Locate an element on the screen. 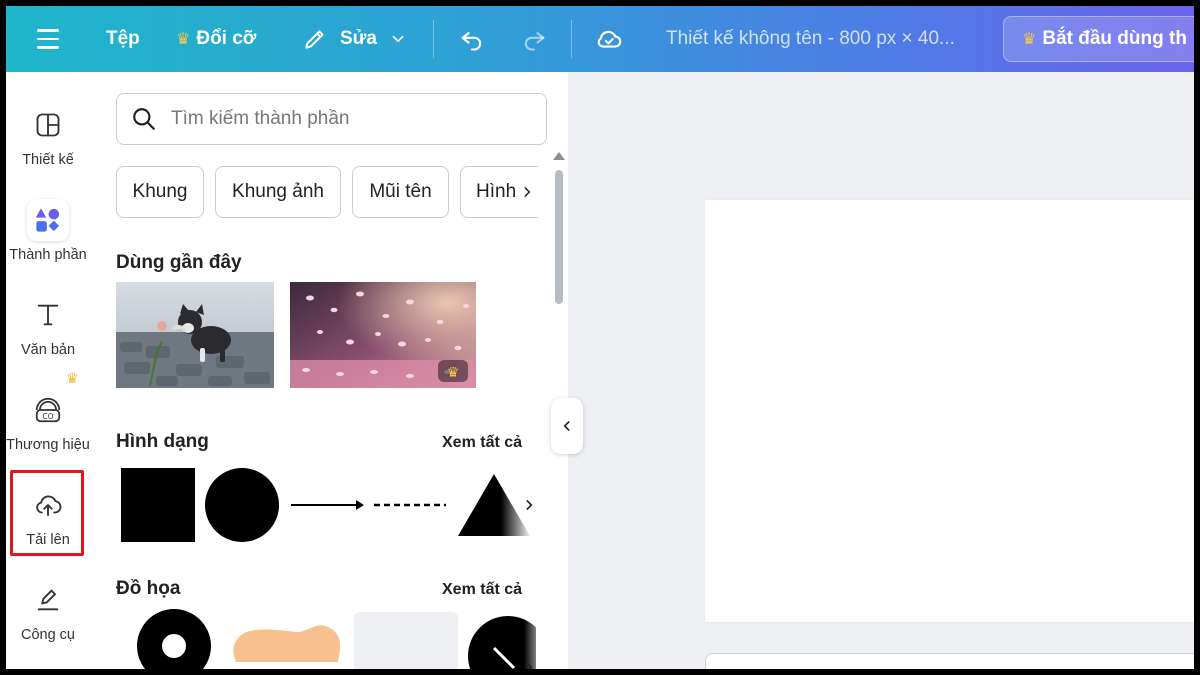 The width and height of the screenshot is (1200, 675). resize-button: ♛ Đổi cỡ is located at coordinates (216, 39).